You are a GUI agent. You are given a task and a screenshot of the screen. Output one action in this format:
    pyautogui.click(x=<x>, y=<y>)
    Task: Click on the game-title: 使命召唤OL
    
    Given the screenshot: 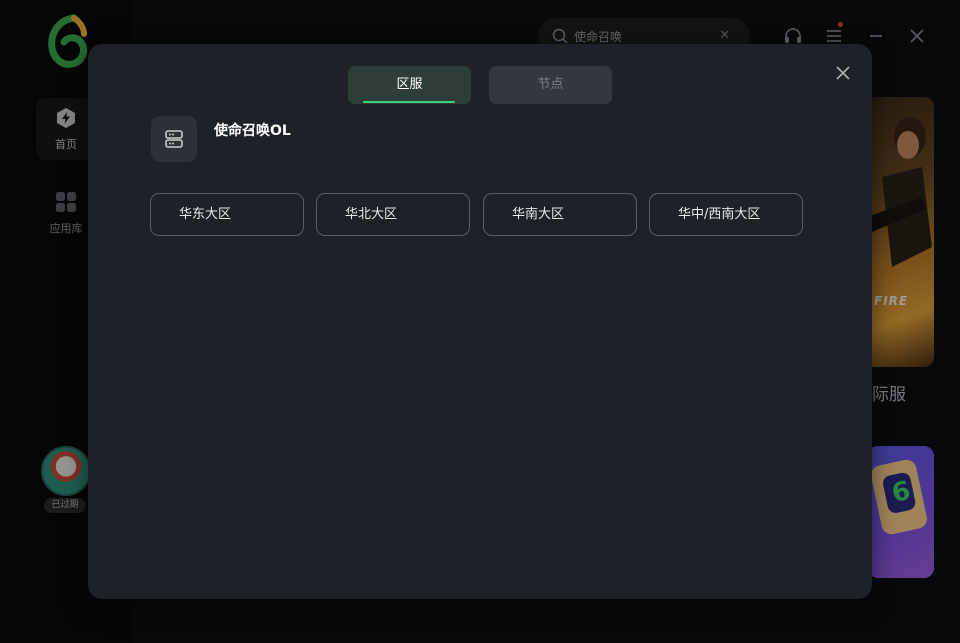 What is the action you would take?
    pyautogui.click(x=252, y=131)
    